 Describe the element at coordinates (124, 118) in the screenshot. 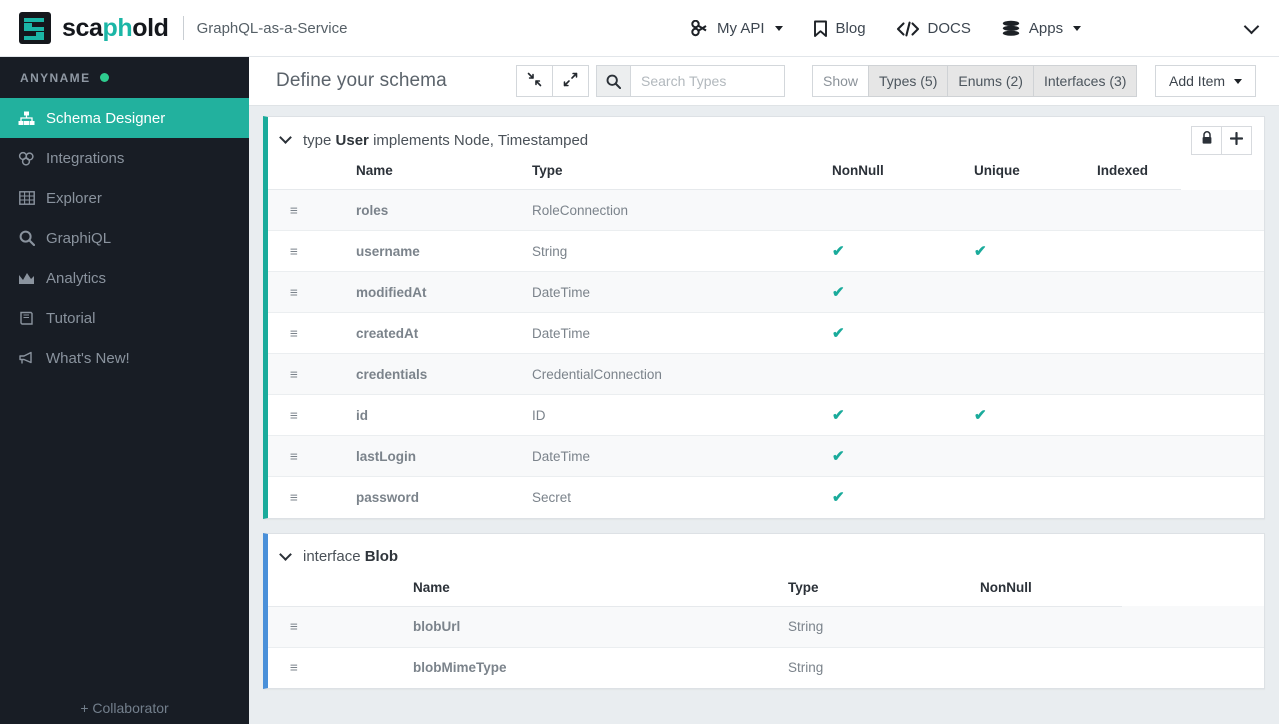

I see `sidebar-item-schema-designer: Schema Designer` at that location.